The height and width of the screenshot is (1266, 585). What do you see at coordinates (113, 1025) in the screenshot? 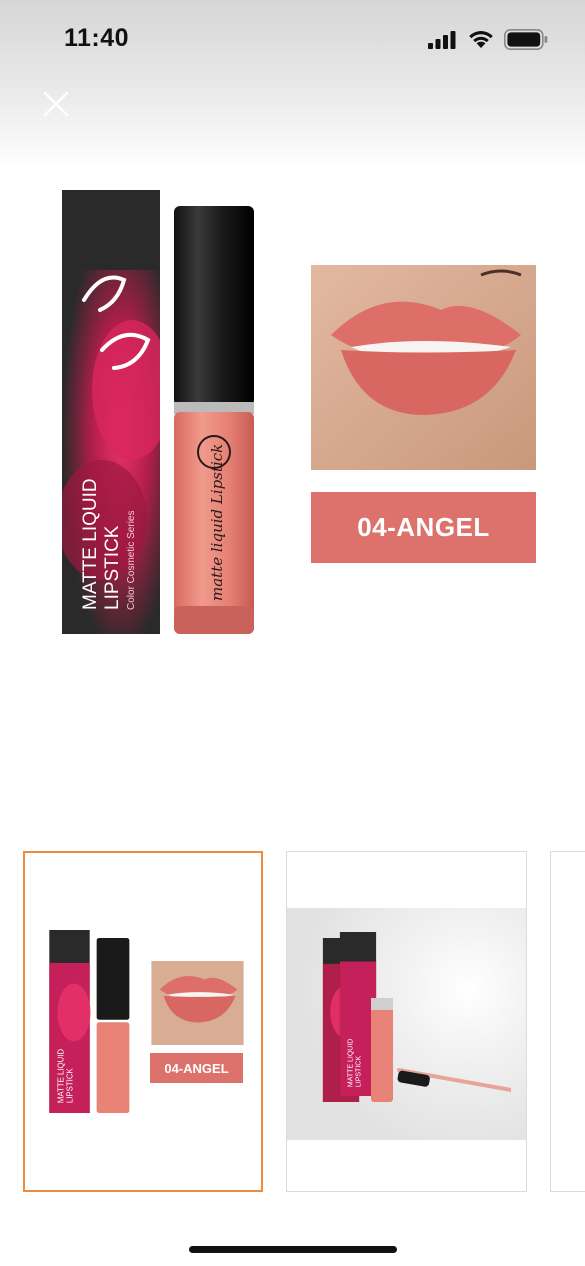
I see `thumb-tube-image` at bounding box center [113, 1025].